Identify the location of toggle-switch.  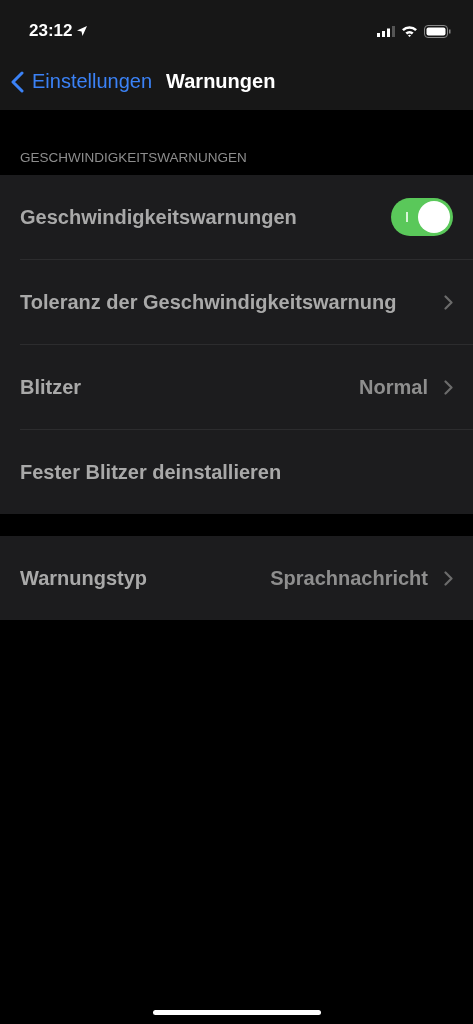
(422, 217).